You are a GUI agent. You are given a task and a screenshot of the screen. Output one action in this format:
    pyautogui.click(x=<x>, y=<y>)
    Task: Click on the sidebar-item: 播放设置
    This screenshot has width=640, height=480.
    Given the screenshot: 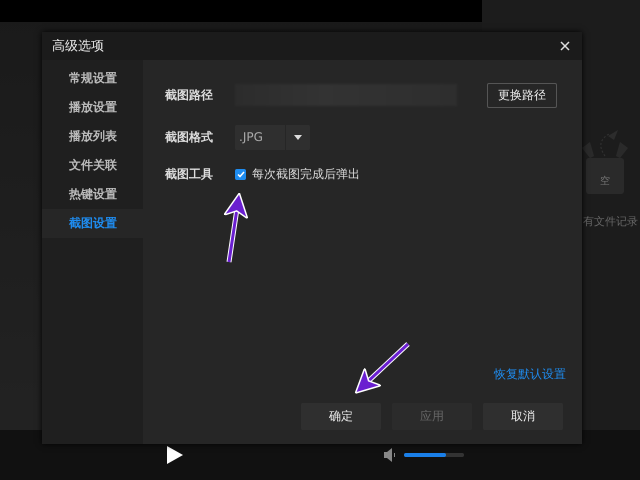 What is the action you would take?
    pyautogui.click(x=92, y=107)
    